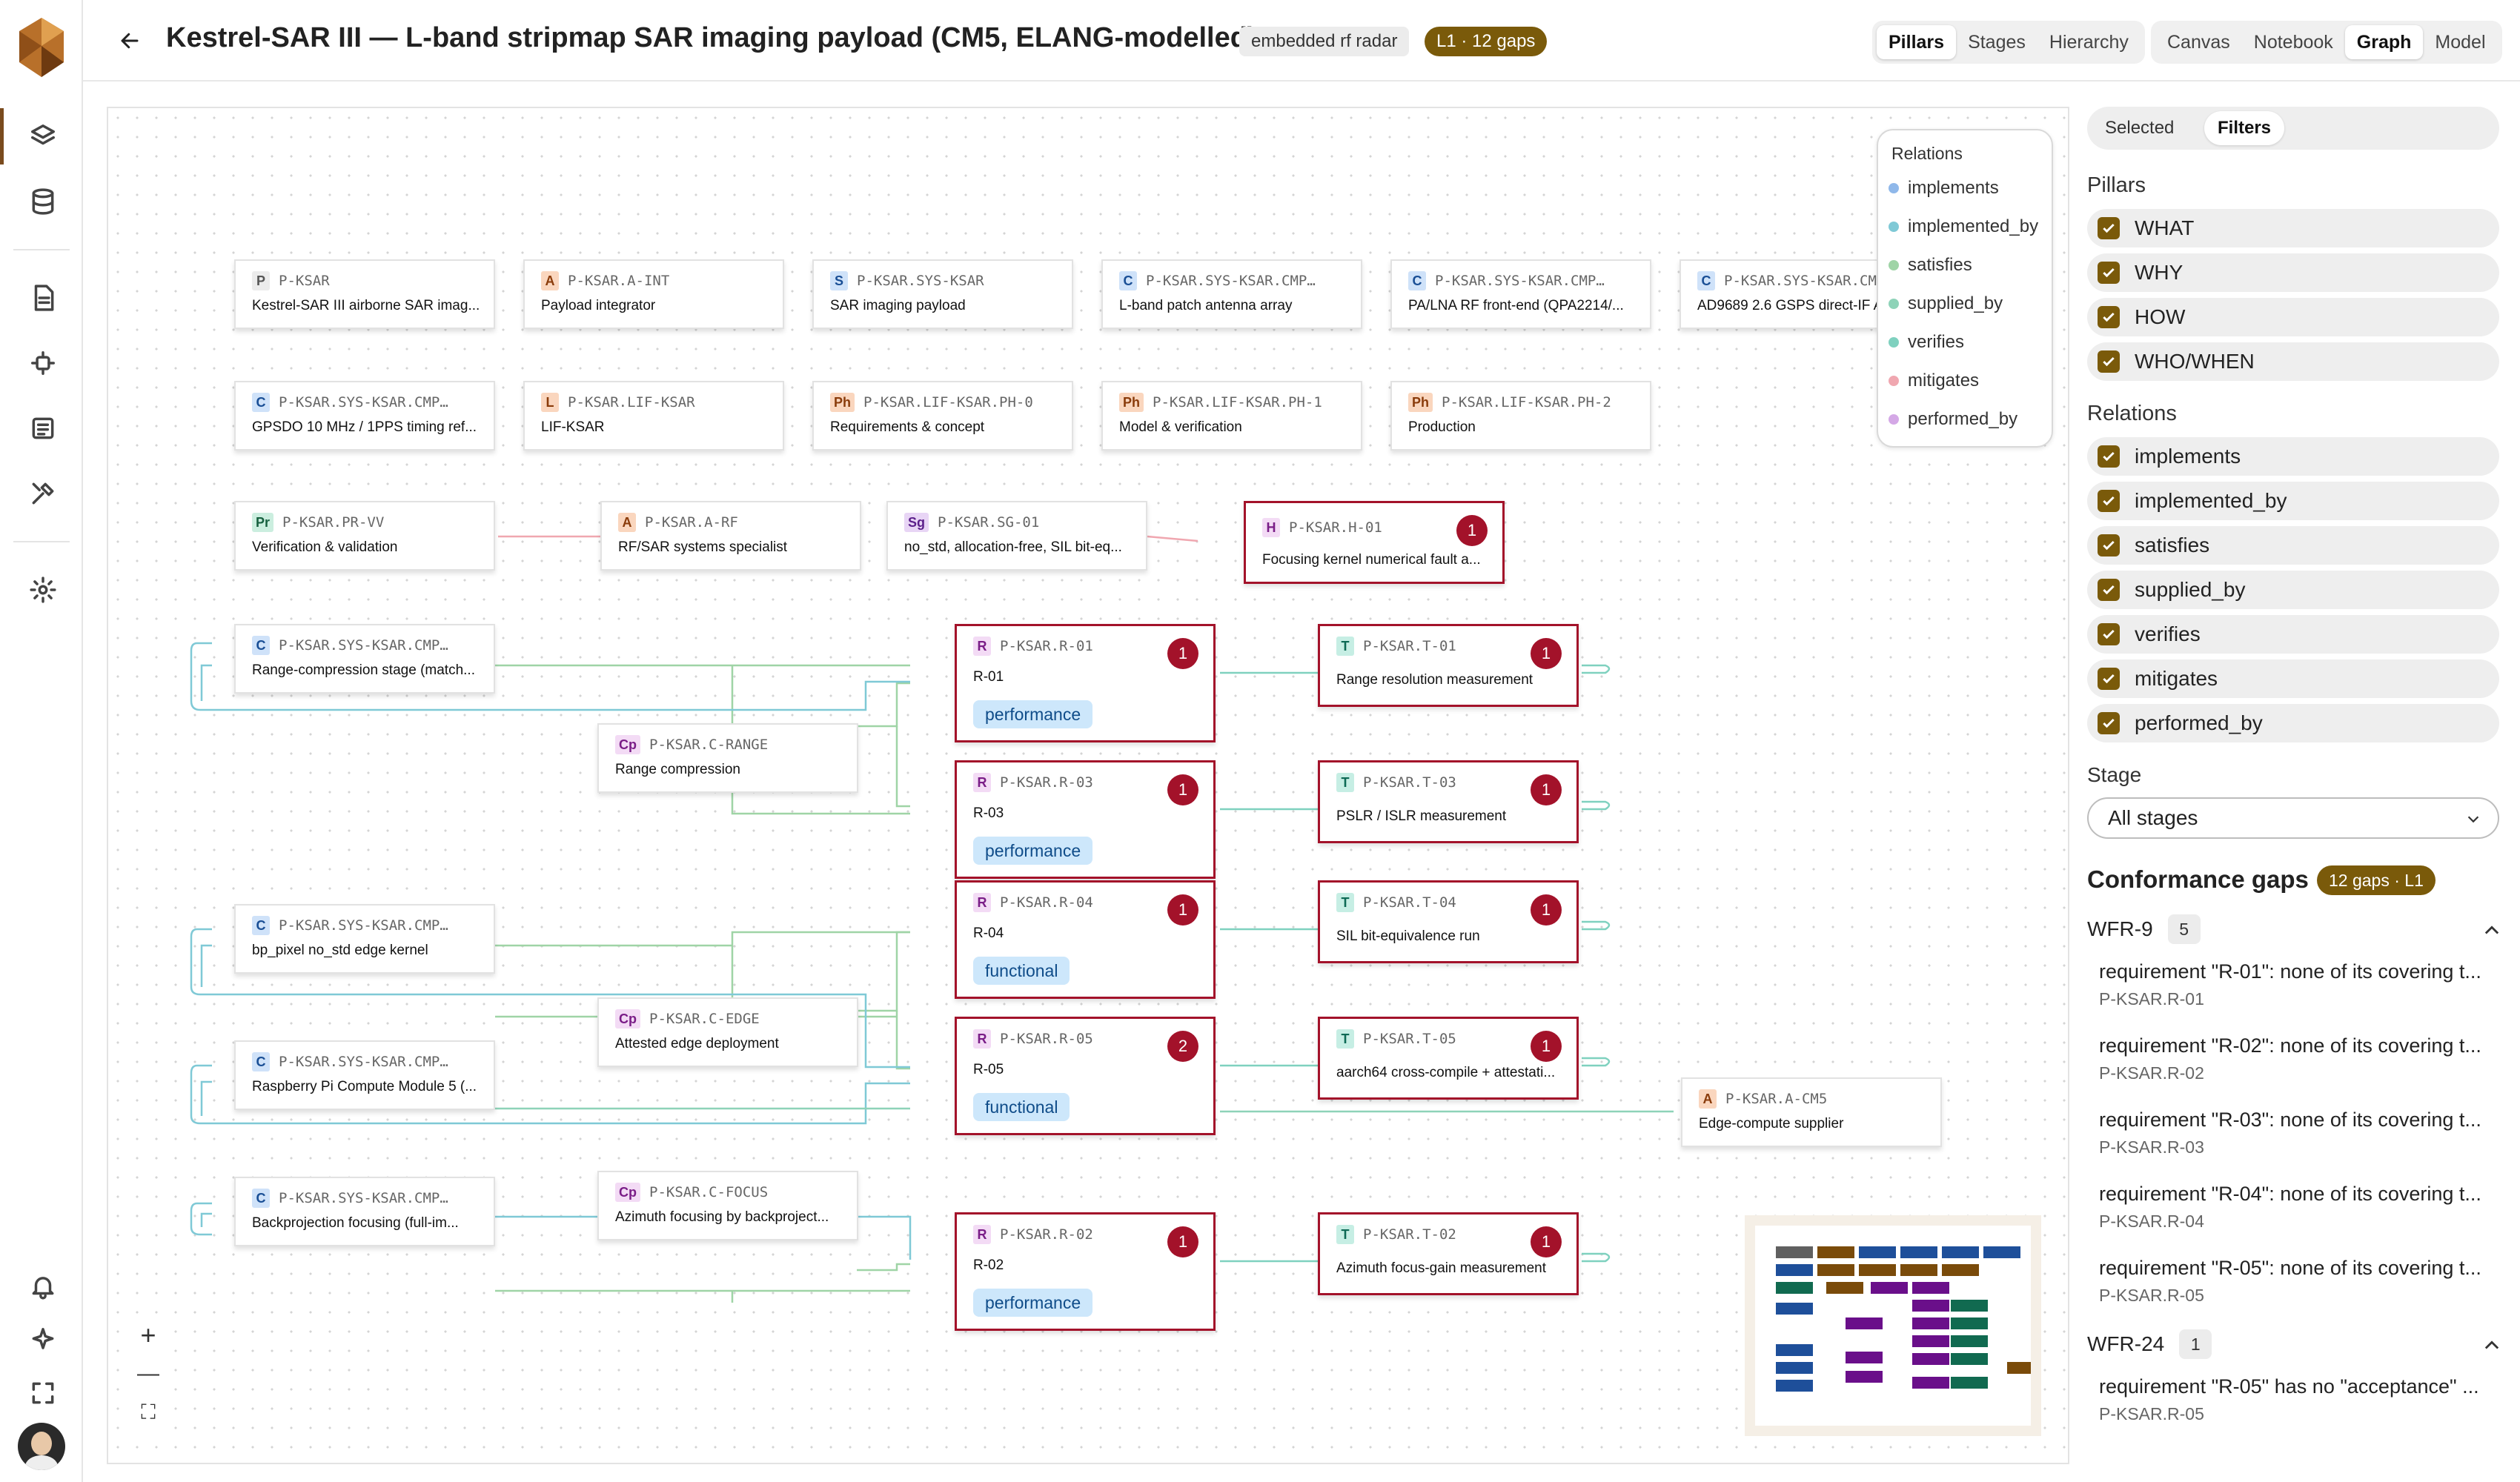  Describe the element at coordinates (2293, 635) in the screenshot. I see `relation-filter: verifies` at that location.